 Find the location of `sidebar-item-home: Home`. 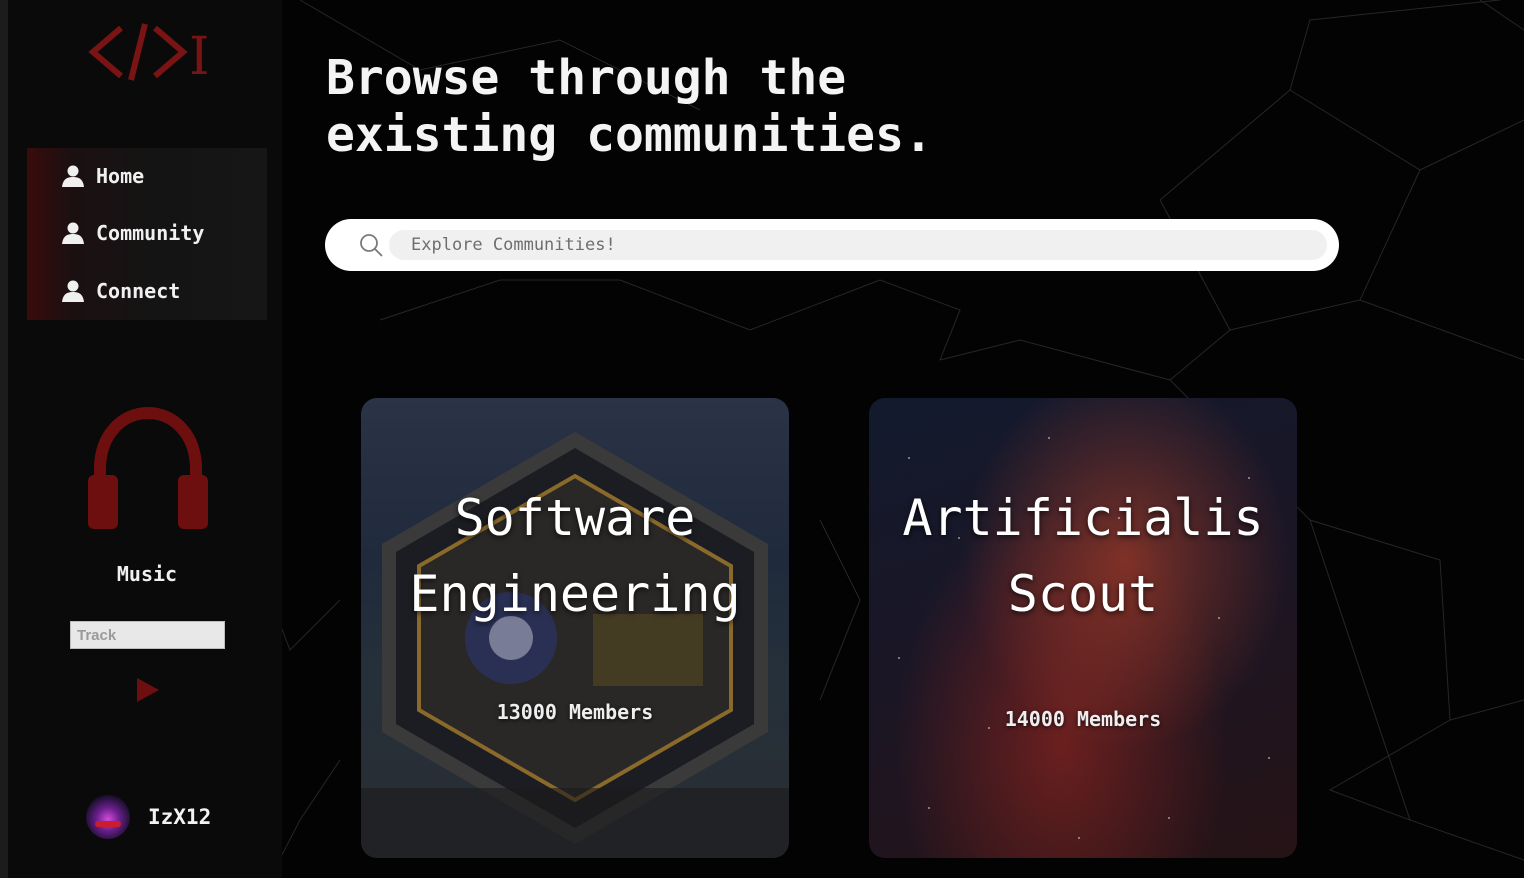

sidebar-item-home: Home is located at coordinates (102, 176).